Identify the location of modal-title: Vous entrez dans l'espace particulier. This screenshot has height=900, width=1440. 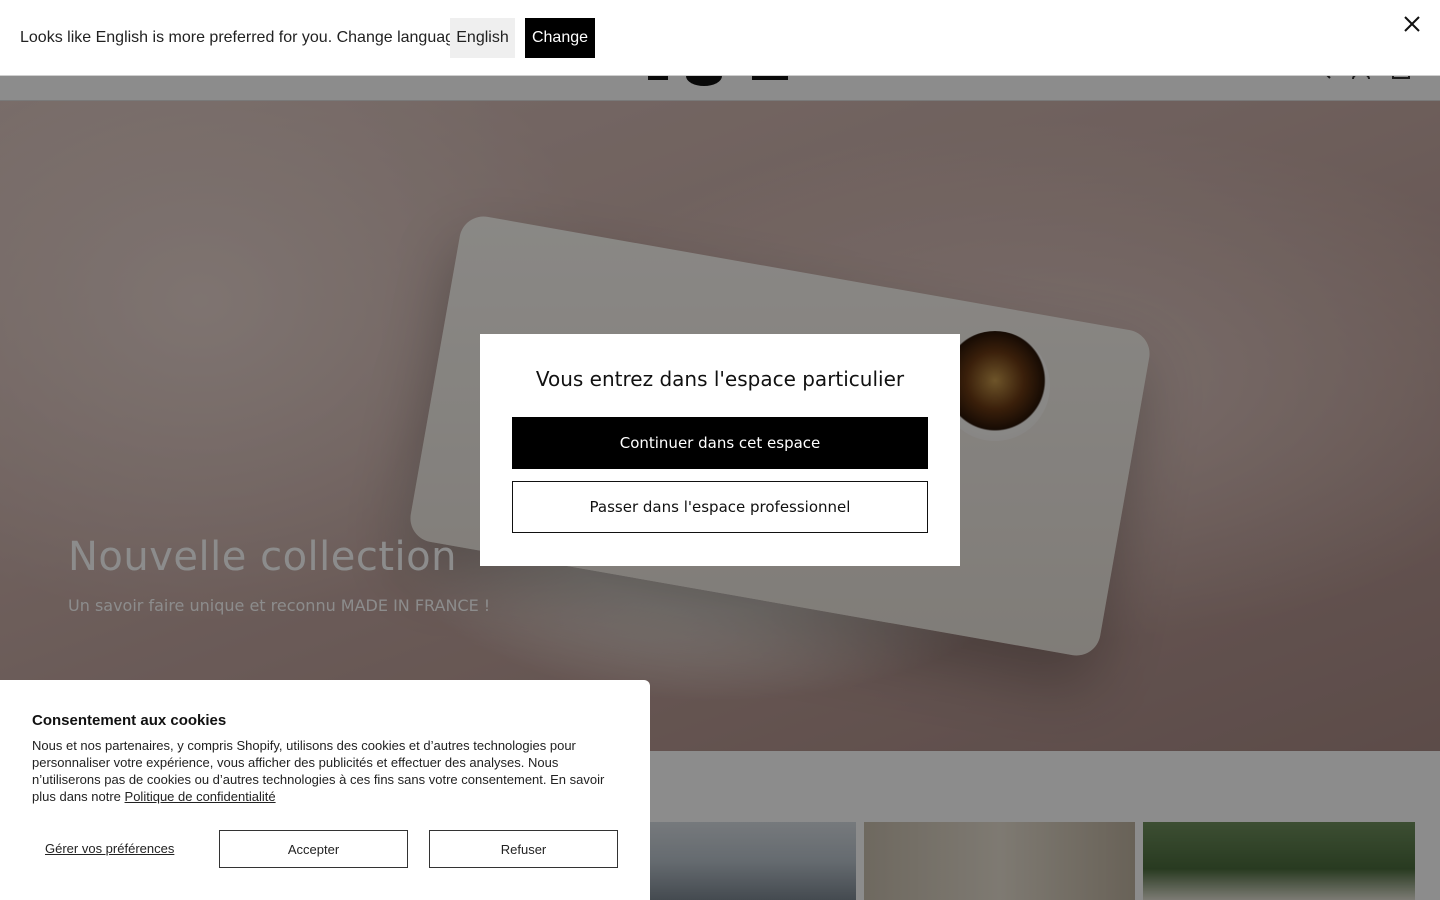
(720, 379).